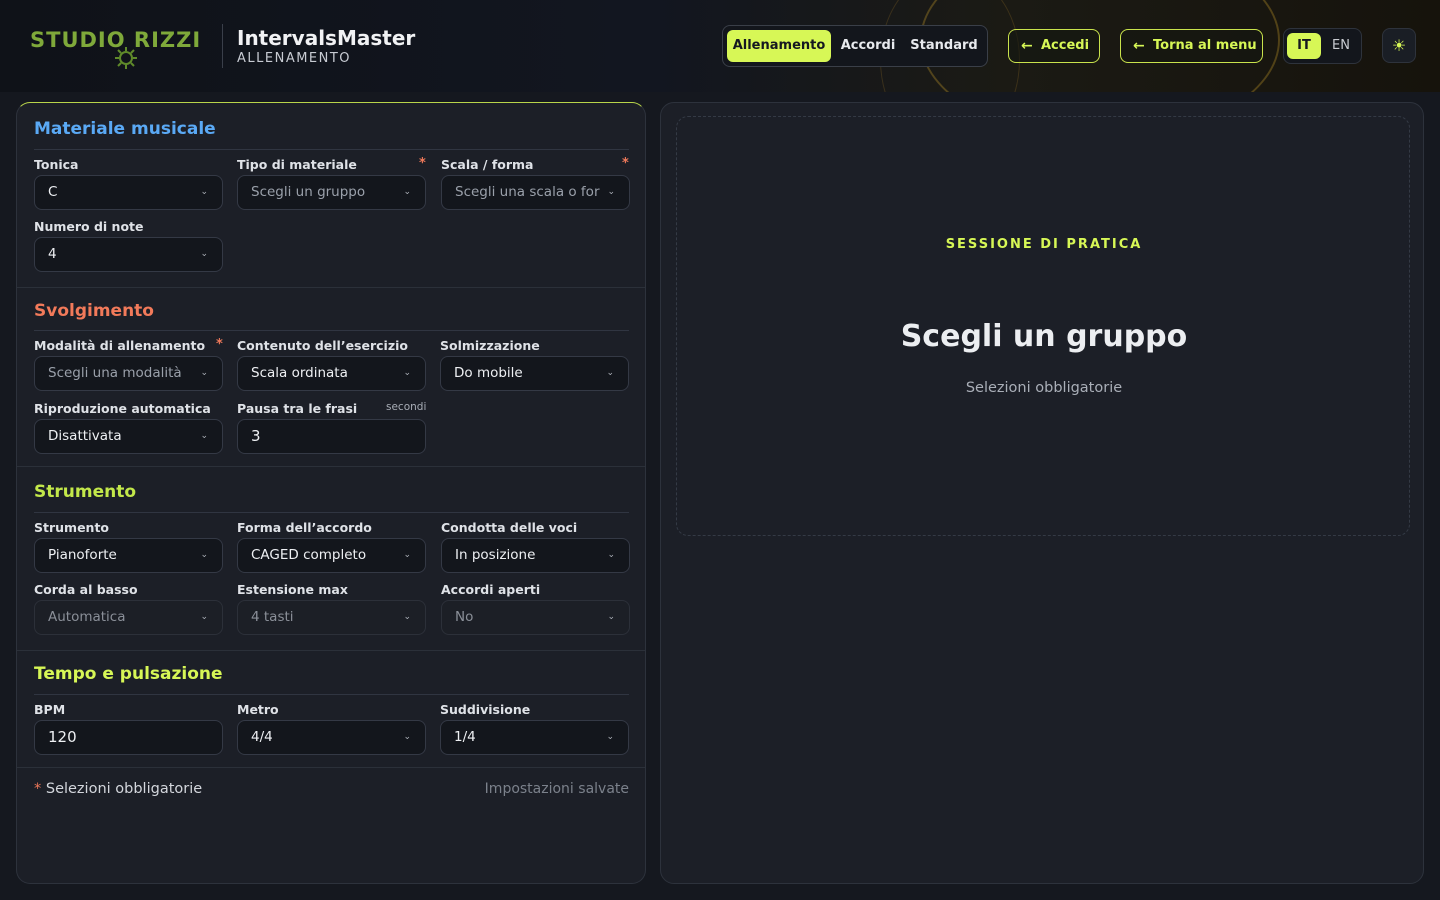  I want to click on tonica-value: C, so click(53, 192).